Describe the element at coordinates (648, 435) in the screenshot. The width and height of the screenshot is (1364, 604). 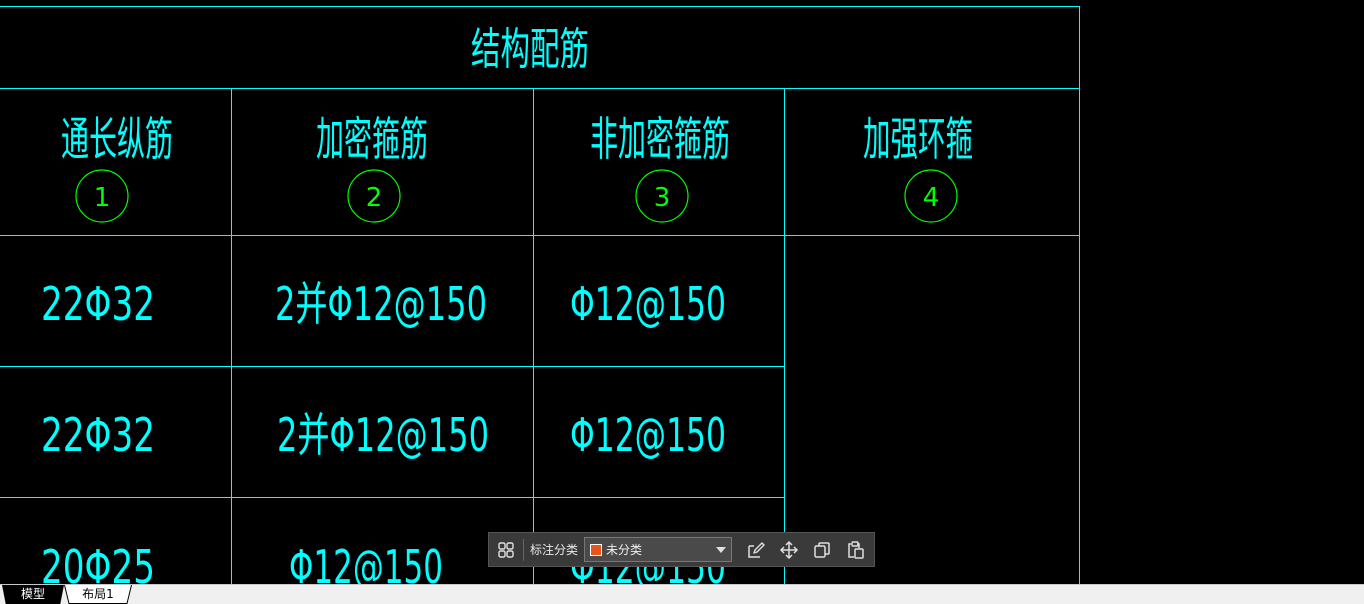
I see `cell-r2-c3: Φ12@150` at that location.